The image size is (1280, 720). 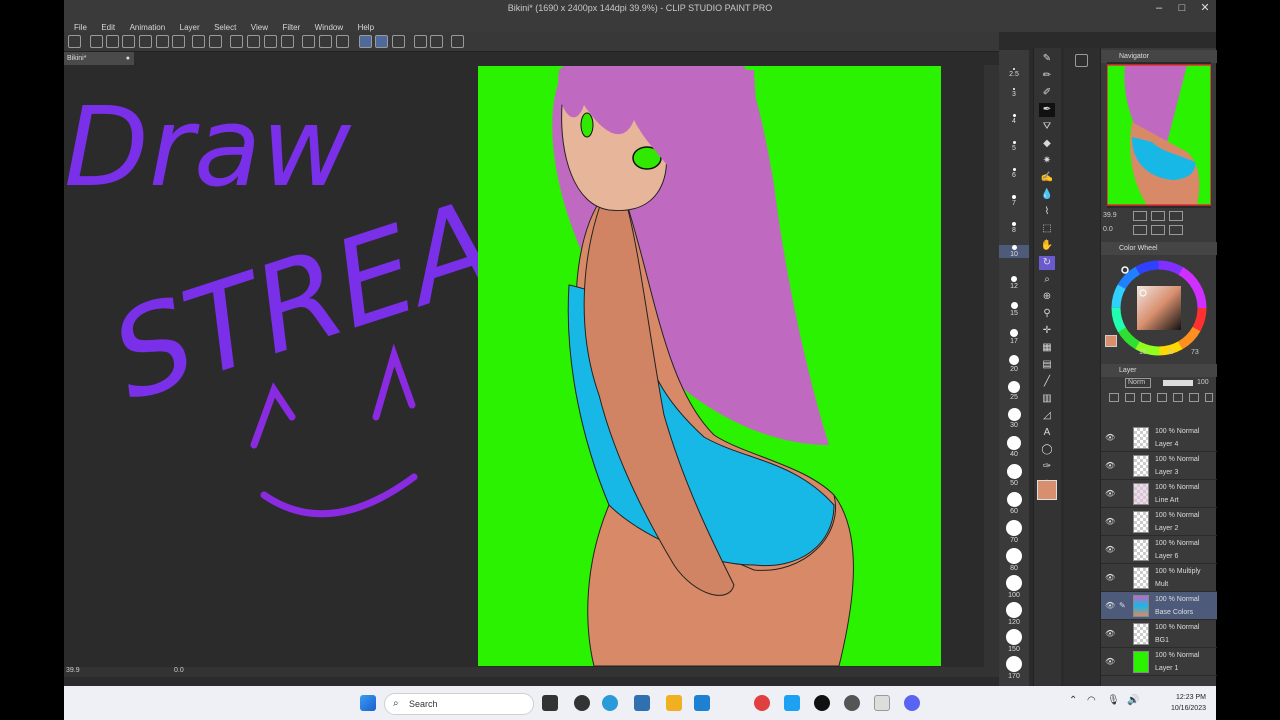 What do you see at coordinates (368, 703) in the screenshot?
I see `windows-start-icon` at bounding box center [368, 703].